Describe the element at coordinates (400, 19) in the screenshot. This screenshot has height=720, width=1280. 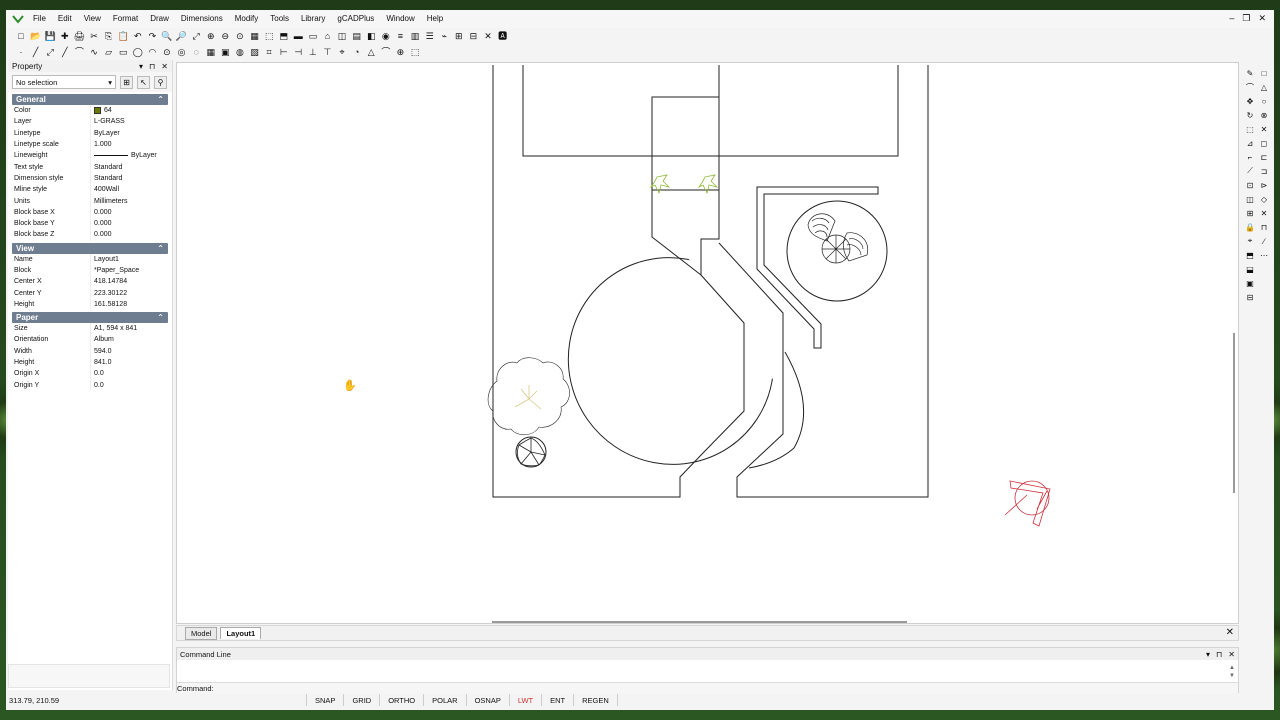
I see `menu-window: Window` at that location.